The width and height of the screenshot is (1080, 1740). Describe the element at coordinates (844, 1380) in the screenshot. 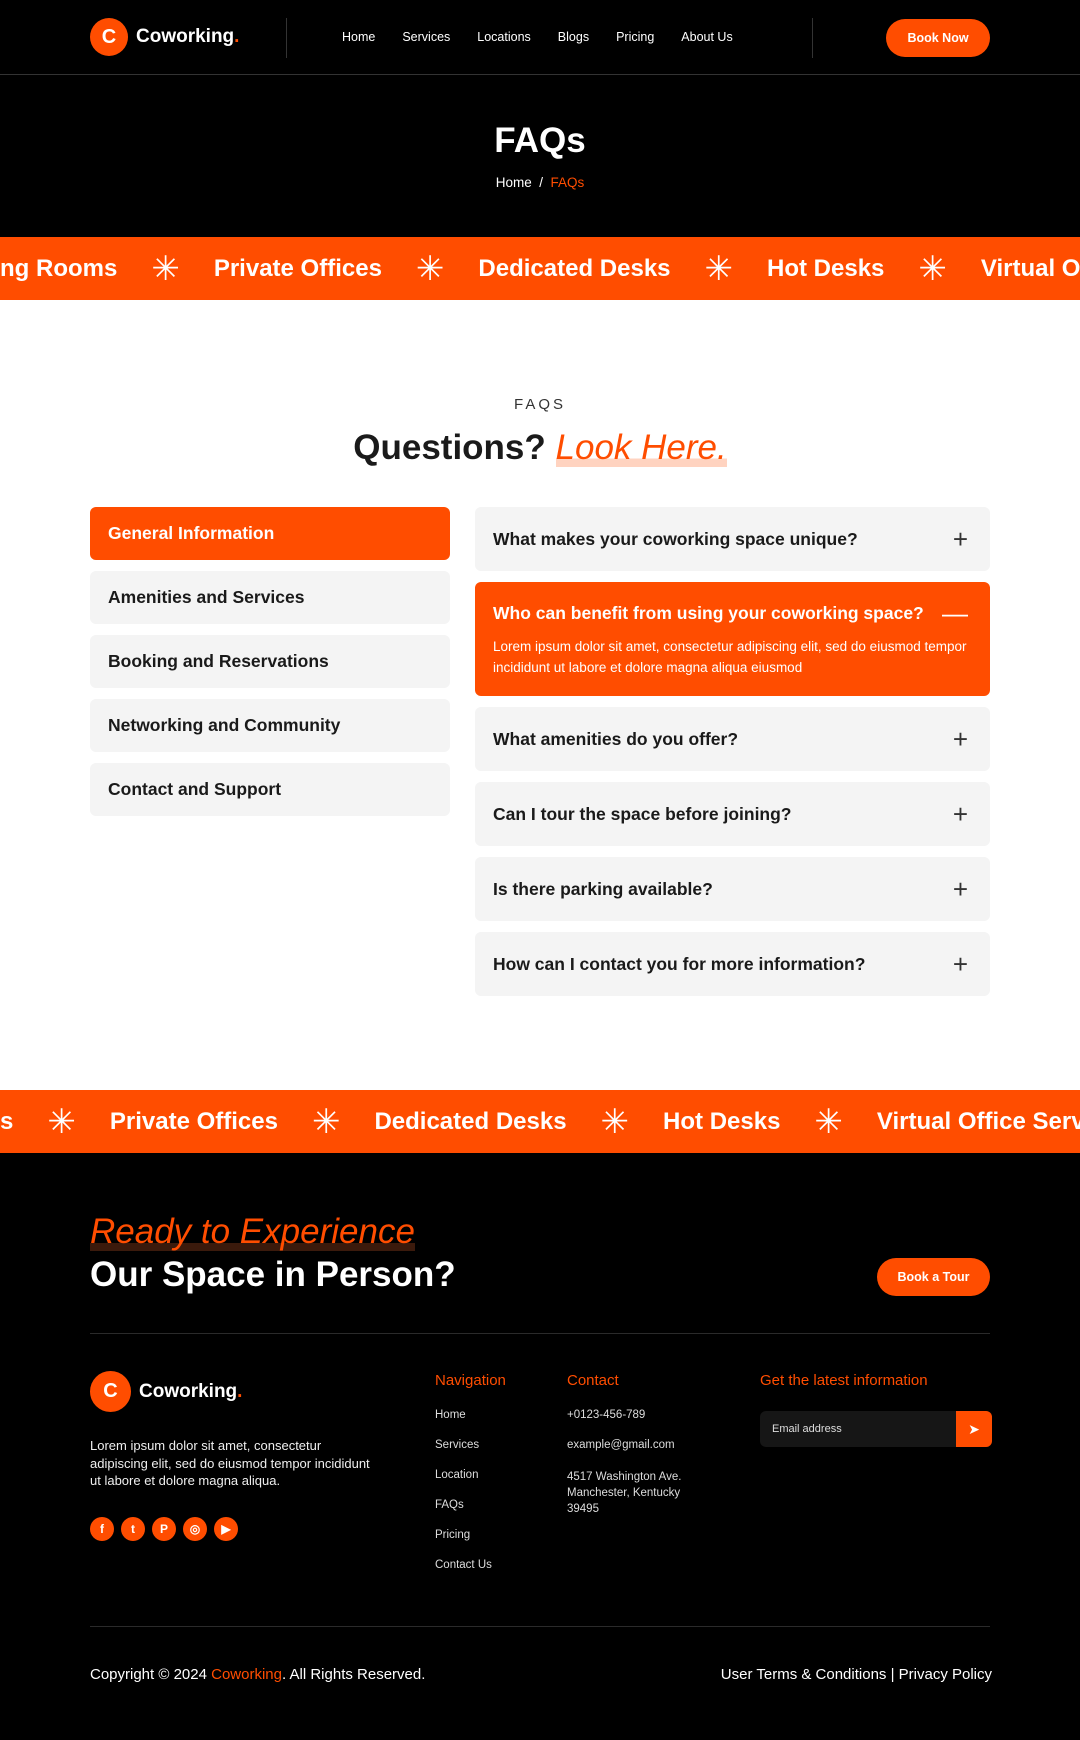

I see `newsletter-title: Get the latest information` at that location.